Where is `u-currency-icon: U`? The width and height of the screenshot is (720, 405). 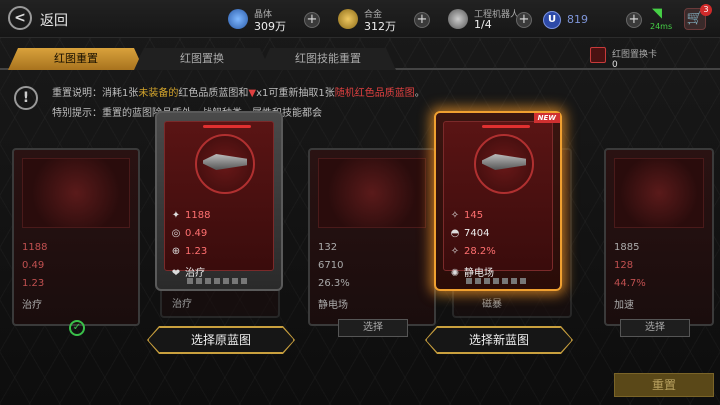
u-currency-icon: U is located at coordinates (552, 20).